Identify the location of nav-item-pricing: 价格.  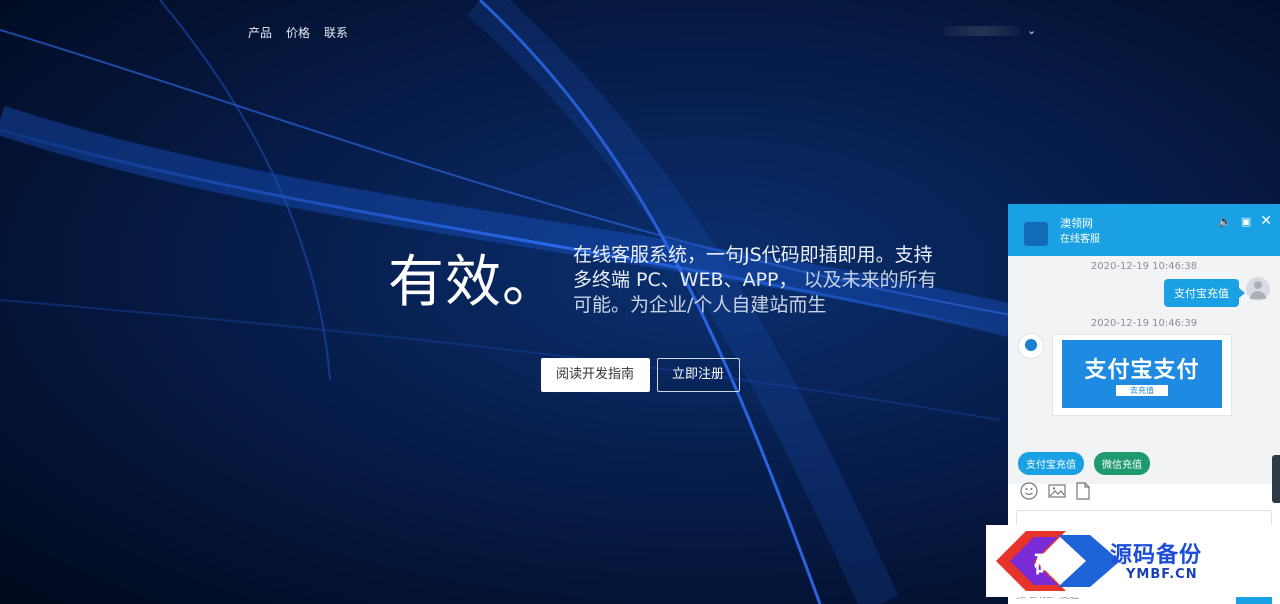
(298, 32).